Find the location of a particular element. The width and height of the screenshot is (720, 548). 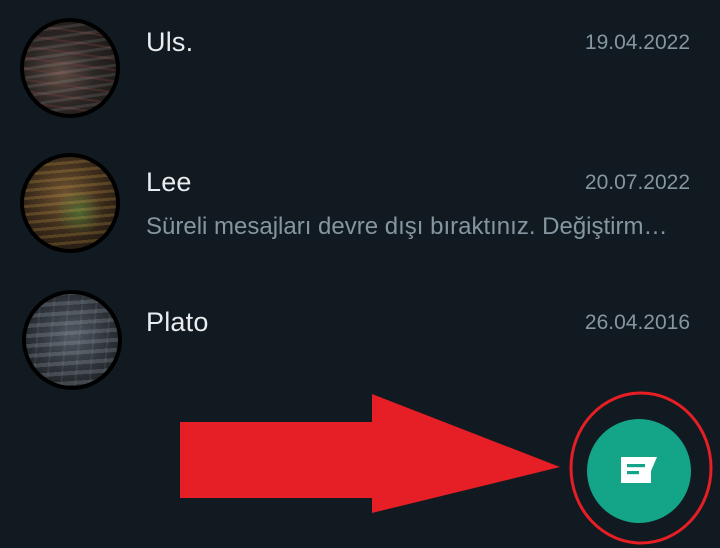

chat-name: Plato is located at coordinates (177, 322).